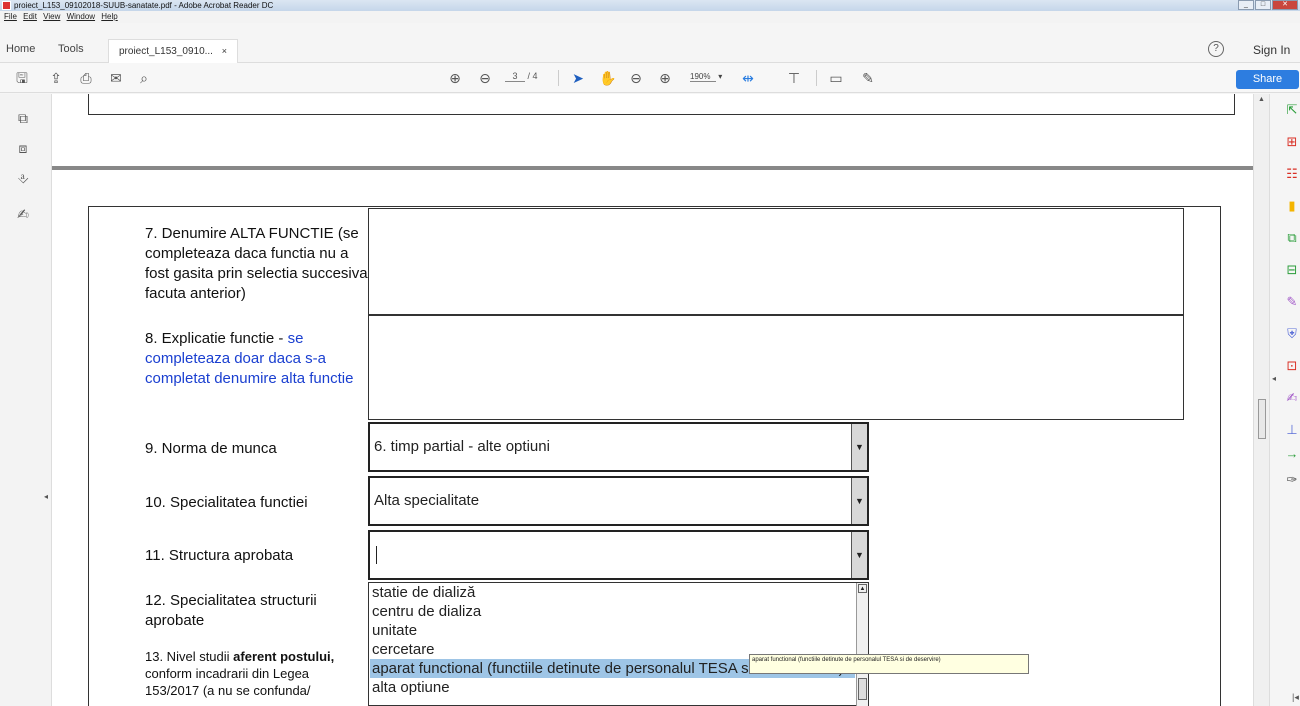 This screenshot has width=1300, height=706. I want to click on select-structura-aprobata: ▼, so click(618, 555).